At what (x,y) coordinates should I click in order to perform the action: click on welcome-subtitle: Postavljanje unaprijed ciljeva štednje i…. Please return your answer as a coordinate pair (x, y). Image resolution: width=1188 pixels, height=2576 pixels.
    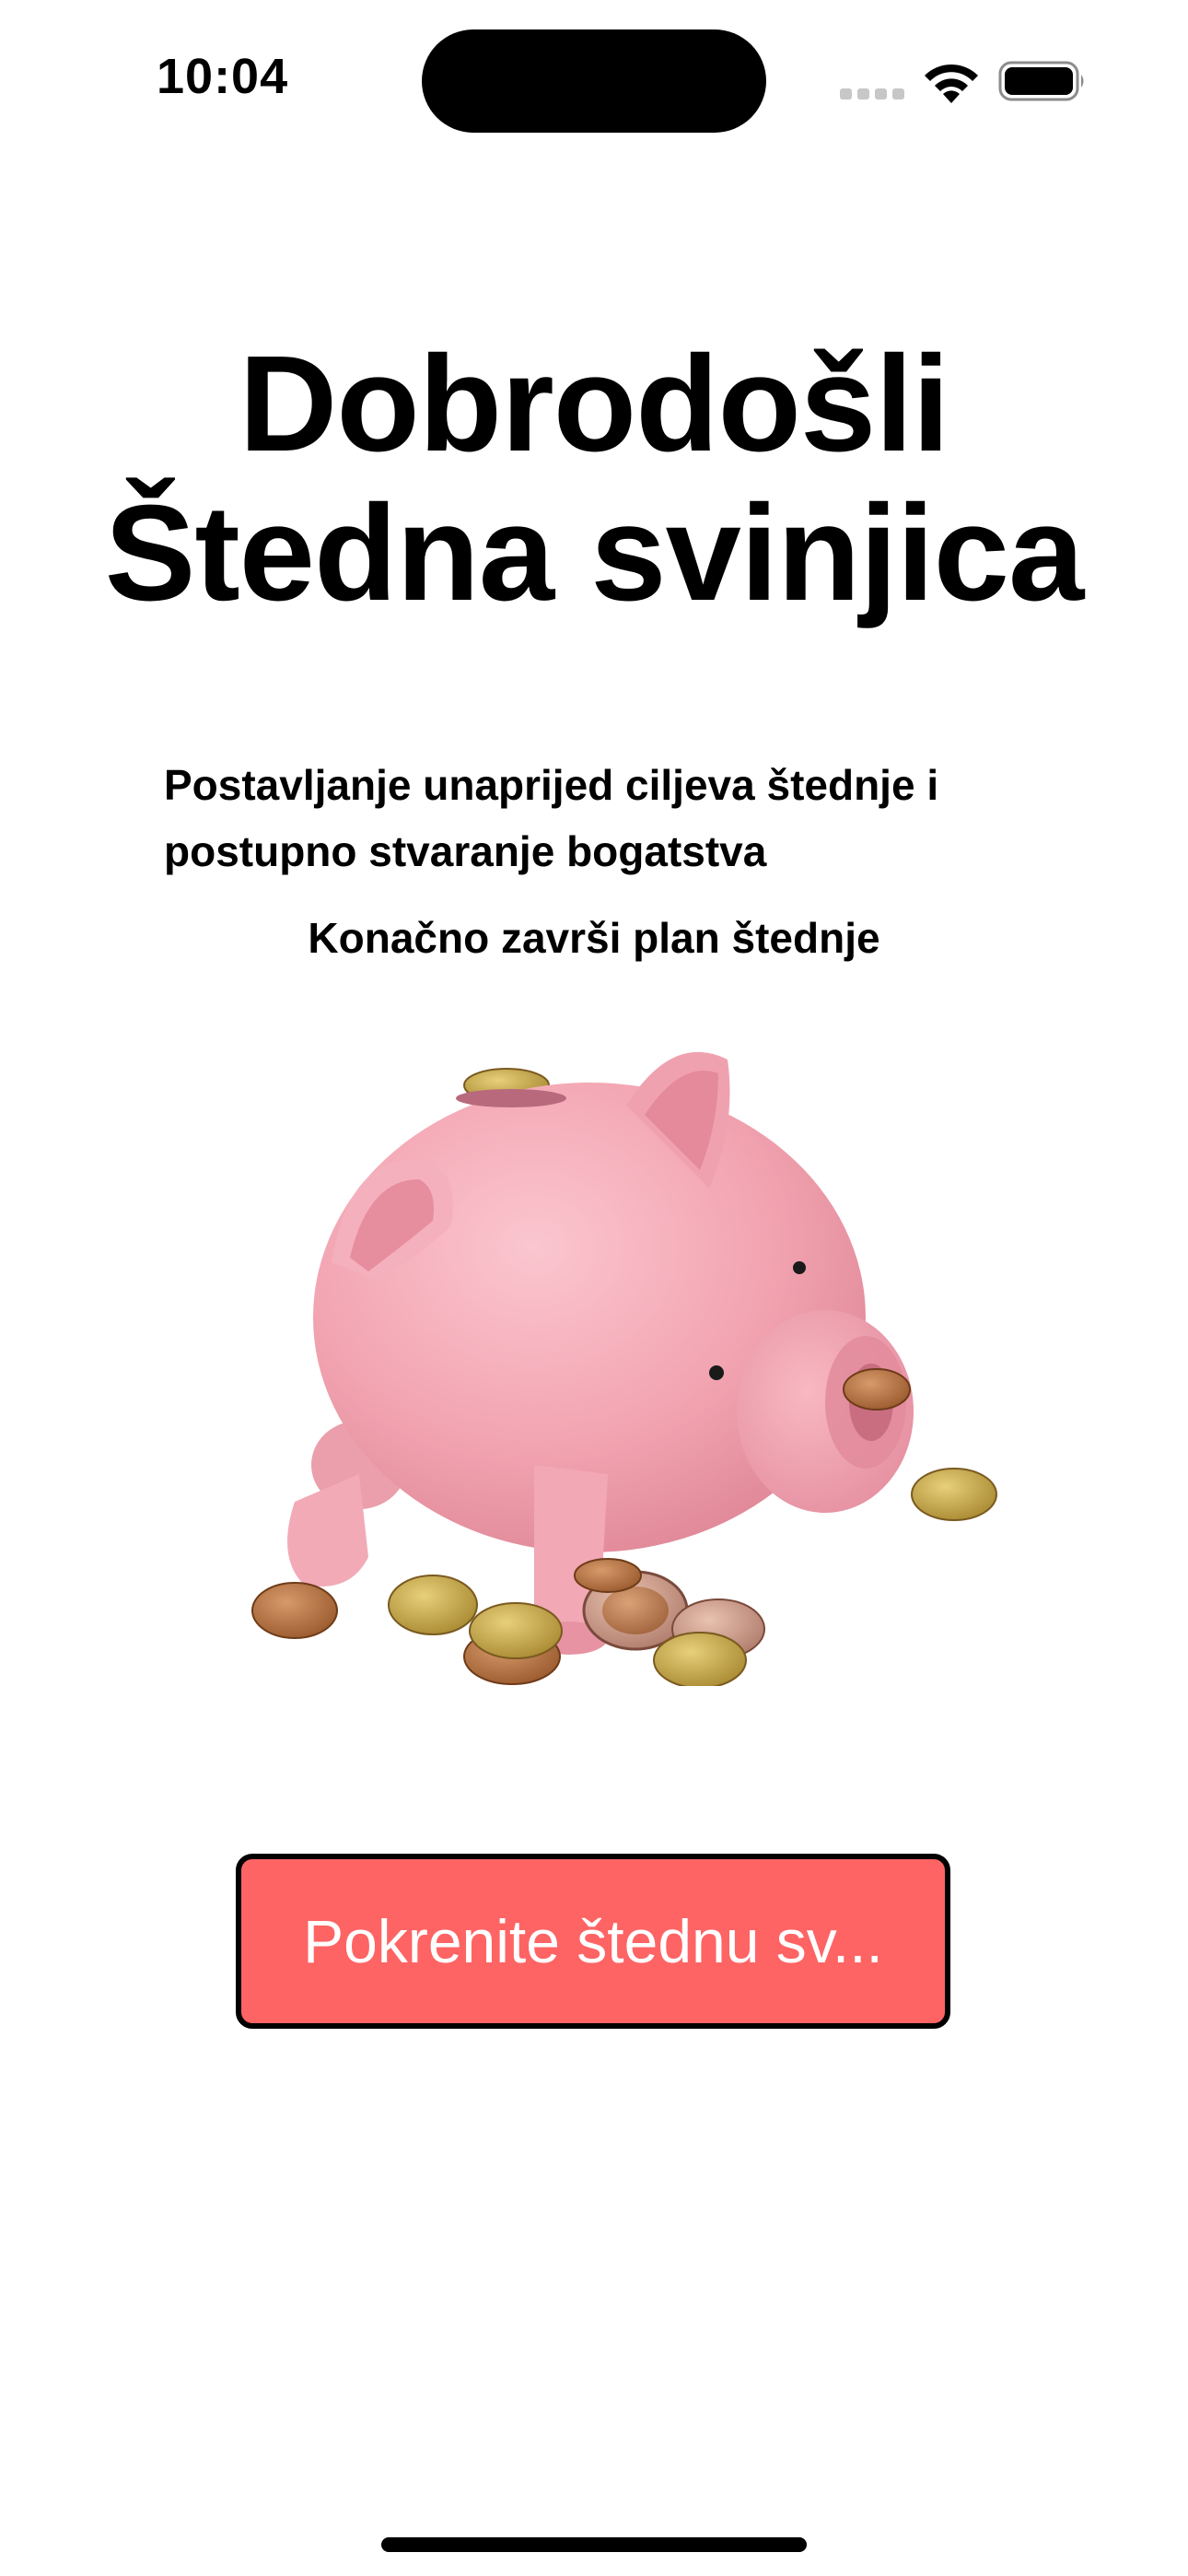
    Looking at the image, I should click on (606, 818).